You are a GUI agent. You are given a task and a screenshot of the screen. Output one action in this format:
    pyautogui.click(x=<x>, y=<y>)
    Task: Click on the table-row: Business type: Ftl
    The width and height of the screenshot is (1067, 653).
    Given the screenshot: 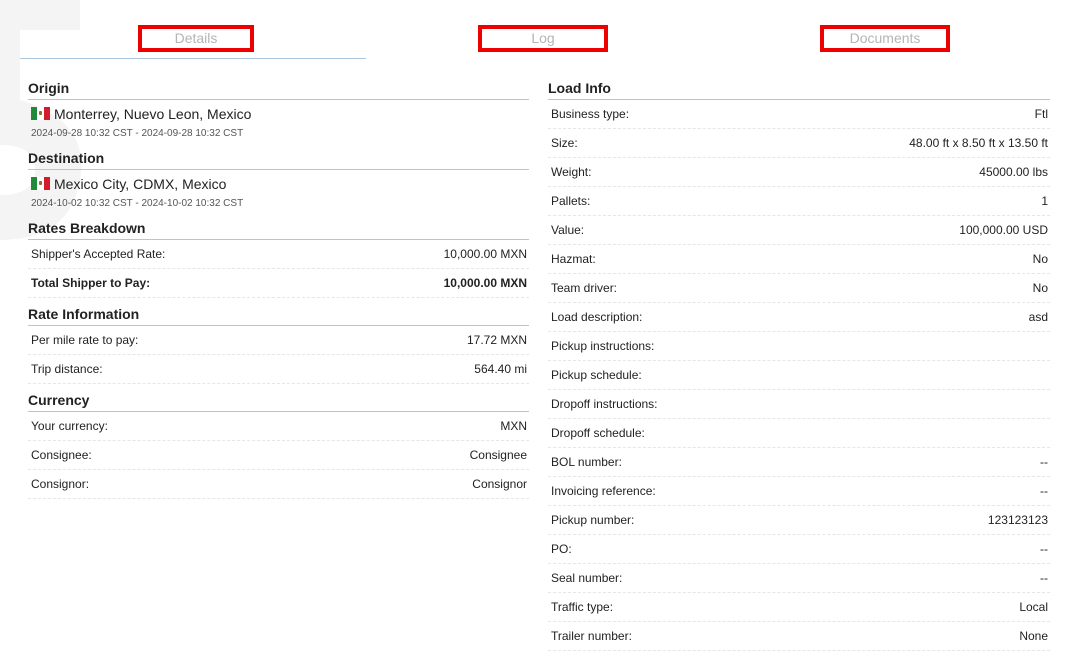 What is the action you would take?
    pyautogui.click(x=799, y=114)
    